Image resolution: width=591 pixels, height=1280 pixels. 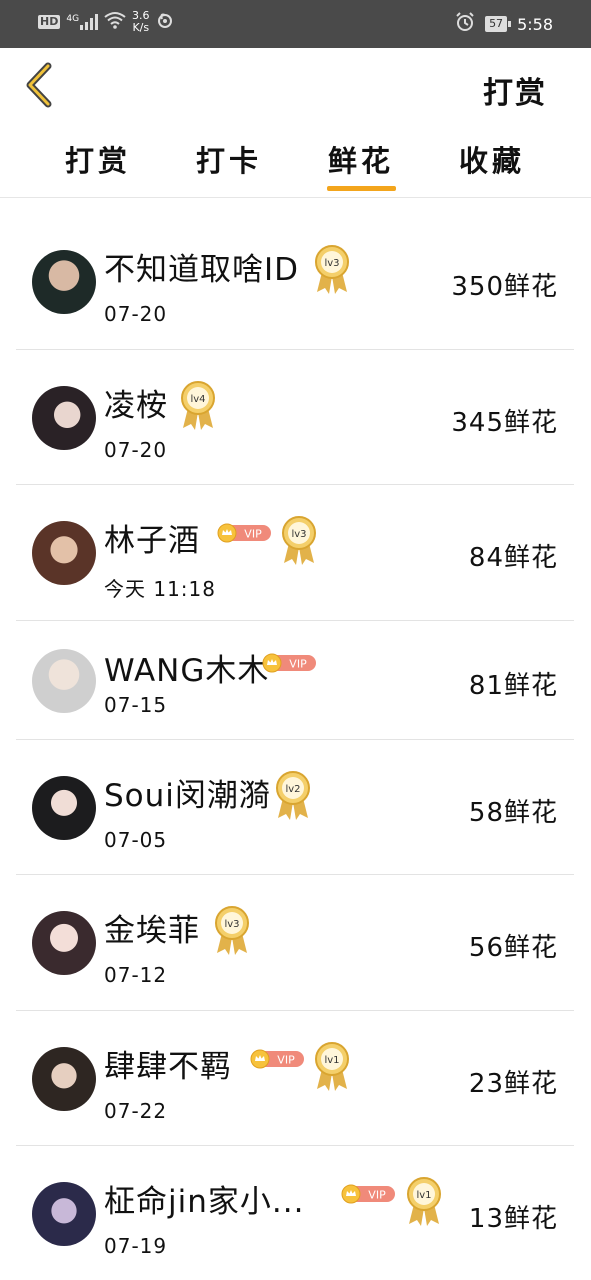 I want to click on user-name: 林子酒, so click(x=152, y=541).